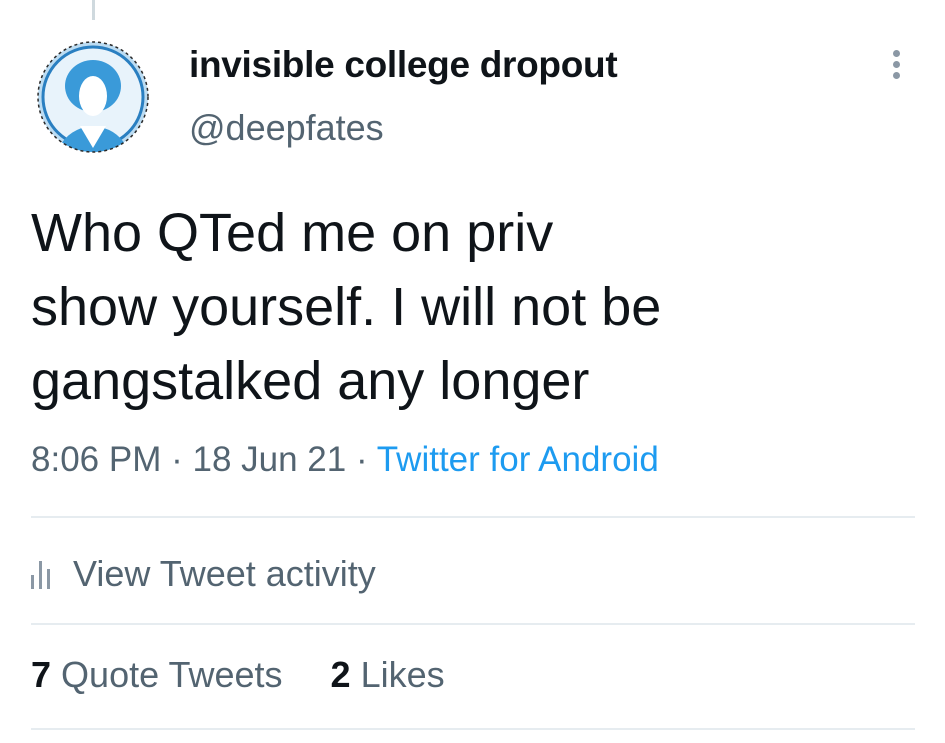 This screenshot has width=945, height=743. I want to click on more-vertical-icon, so click(896, 68).